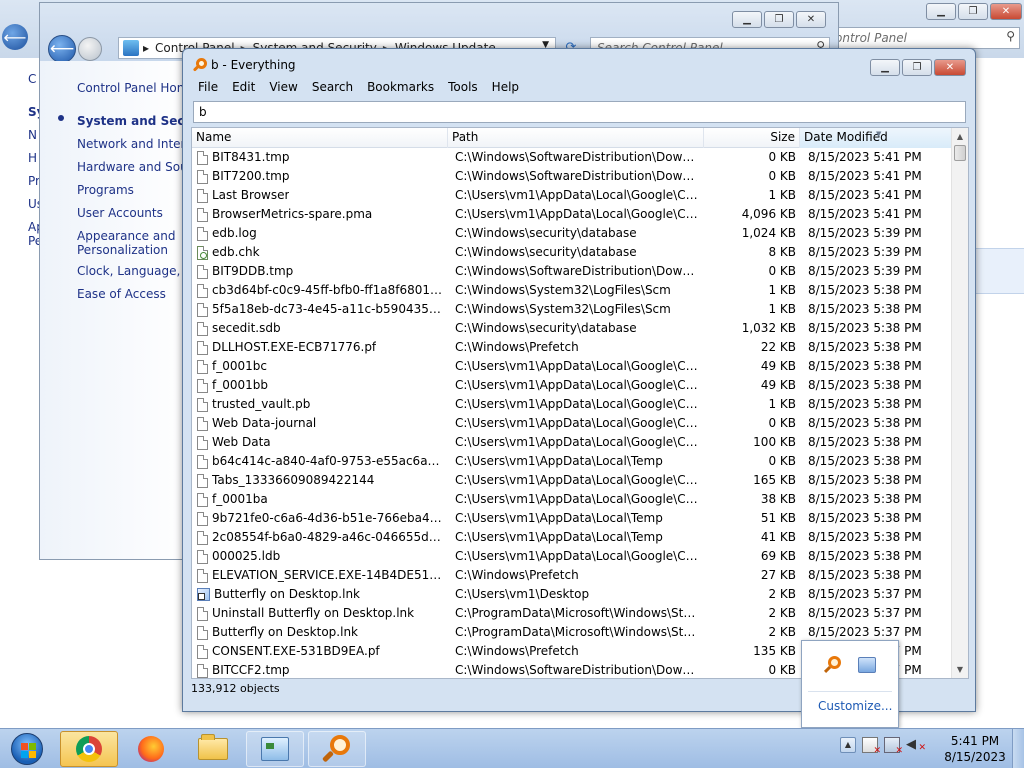 This screenshot has width=1024, height=768. I want to click on column-header-name: Name, so click(320, 138).